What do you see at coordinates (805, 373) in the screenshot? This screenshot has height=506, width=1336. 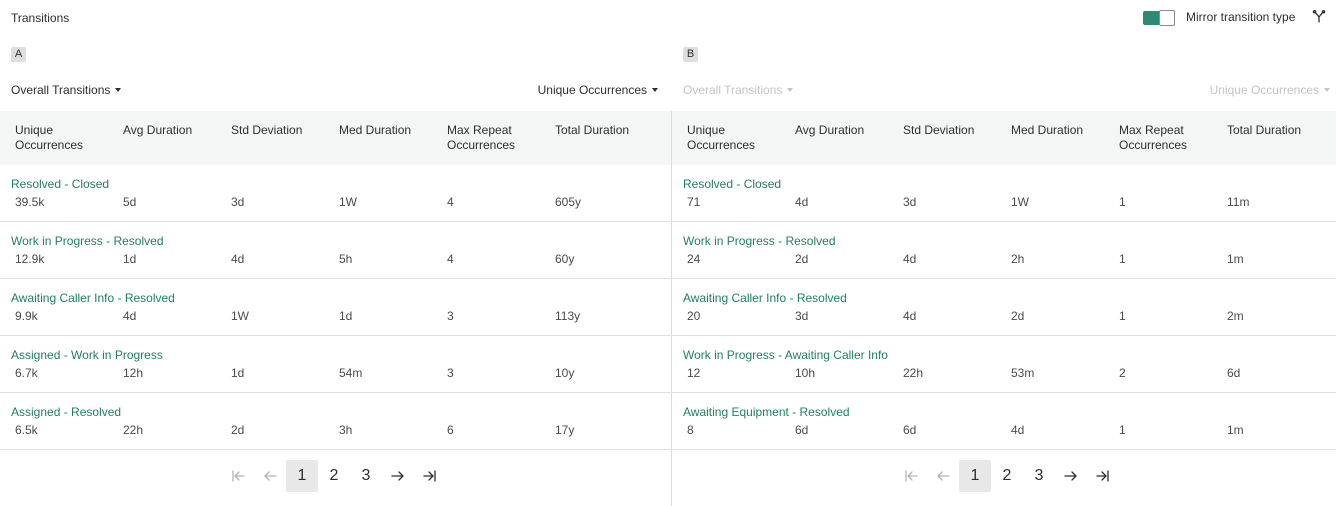 I see `table-cell: 10h` at bounding box center [805, 373].